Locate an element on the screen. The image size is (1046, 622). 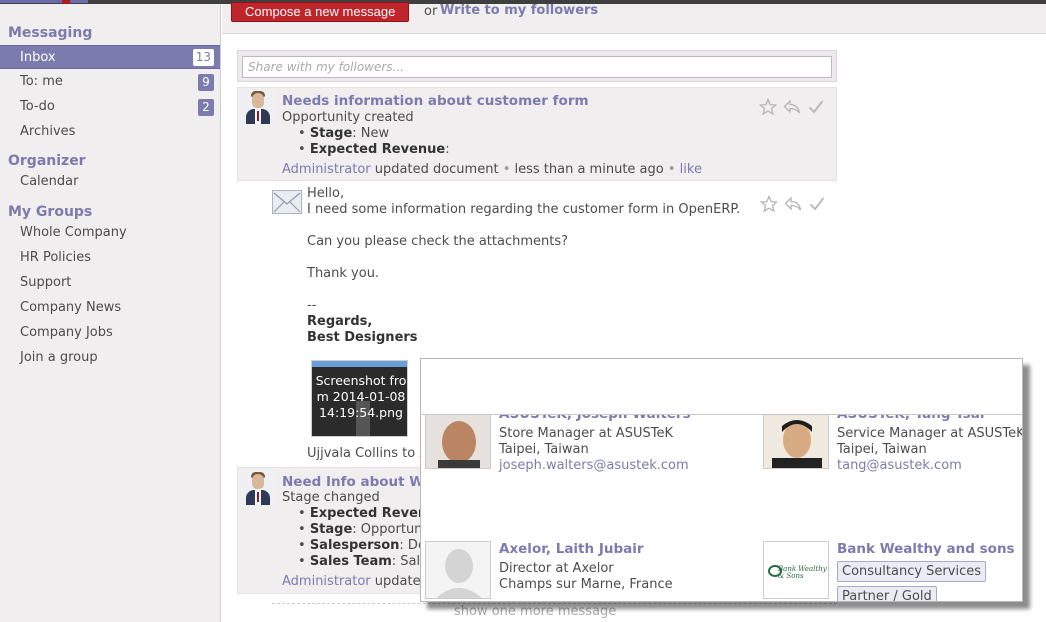
author-text: Ujjvala Collins to is located at coordinates (361, 453).